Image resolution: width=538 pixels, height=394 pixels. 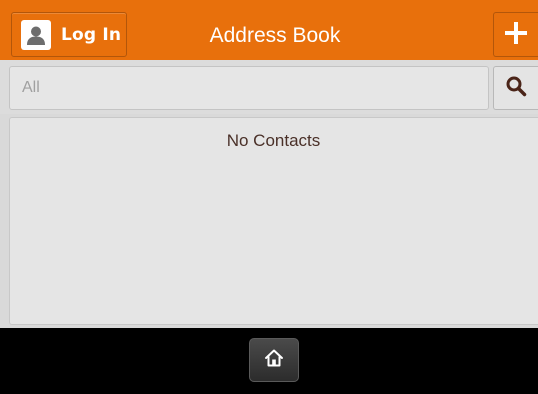 I want to click on search-input, so click(x=249, y=88).